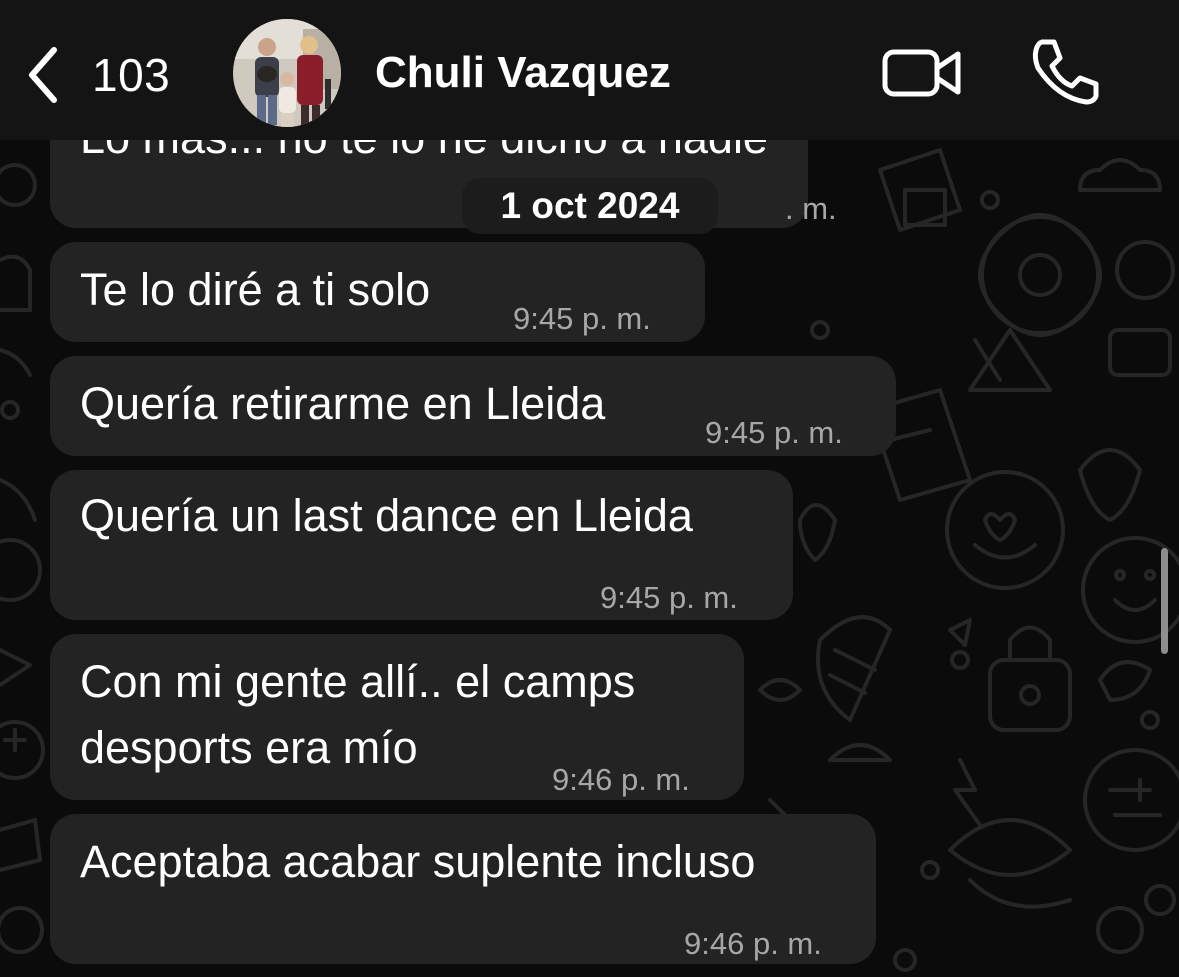 The image size is (1179, 977). Describe the element at coordinates (523, 73) in the screenshot. I see `contact-name: Chuli Vazquez` at that location.